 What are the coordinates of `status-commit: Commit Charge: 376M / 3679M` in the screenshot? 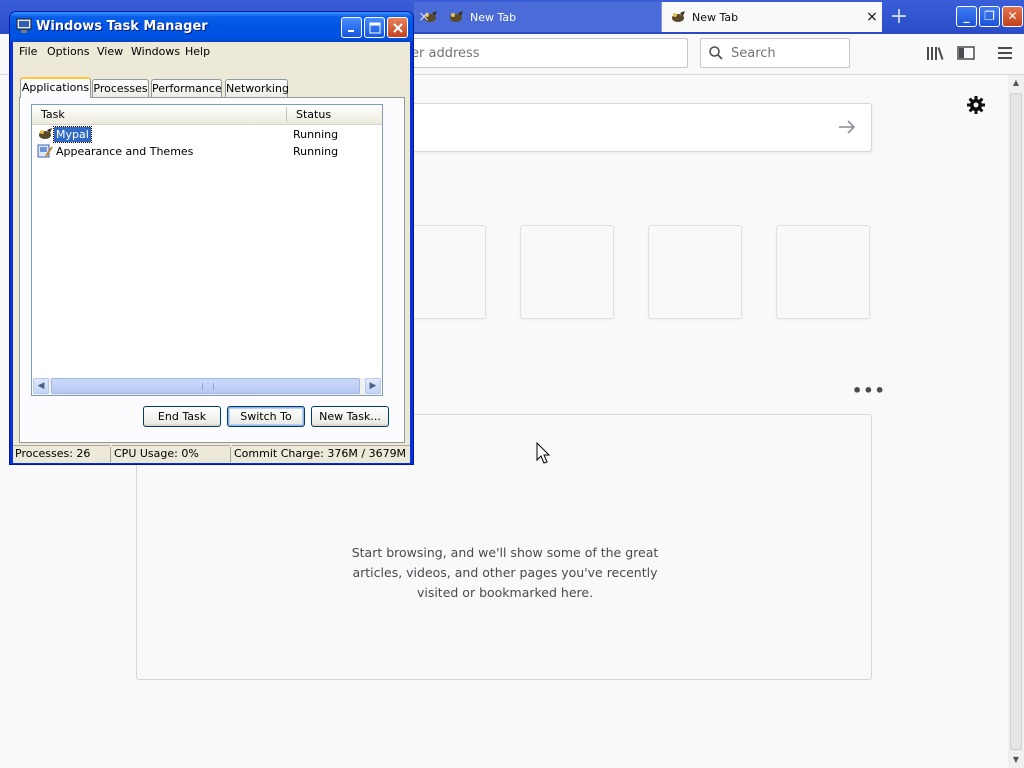 It's located at (321, 453).